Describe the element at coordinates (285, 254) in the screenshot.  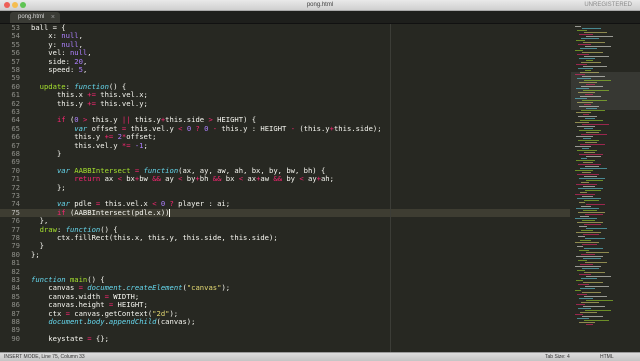
I see `code-line: 80};` at that location.